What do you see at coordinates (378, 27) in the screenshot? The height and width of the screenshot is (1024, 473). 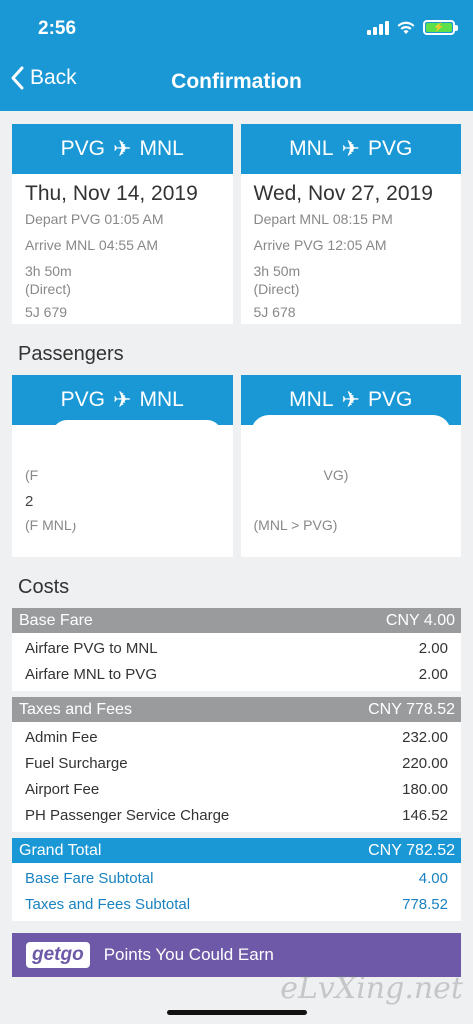 I see `cellular-signal-icon` at bounding box center [378, 27].